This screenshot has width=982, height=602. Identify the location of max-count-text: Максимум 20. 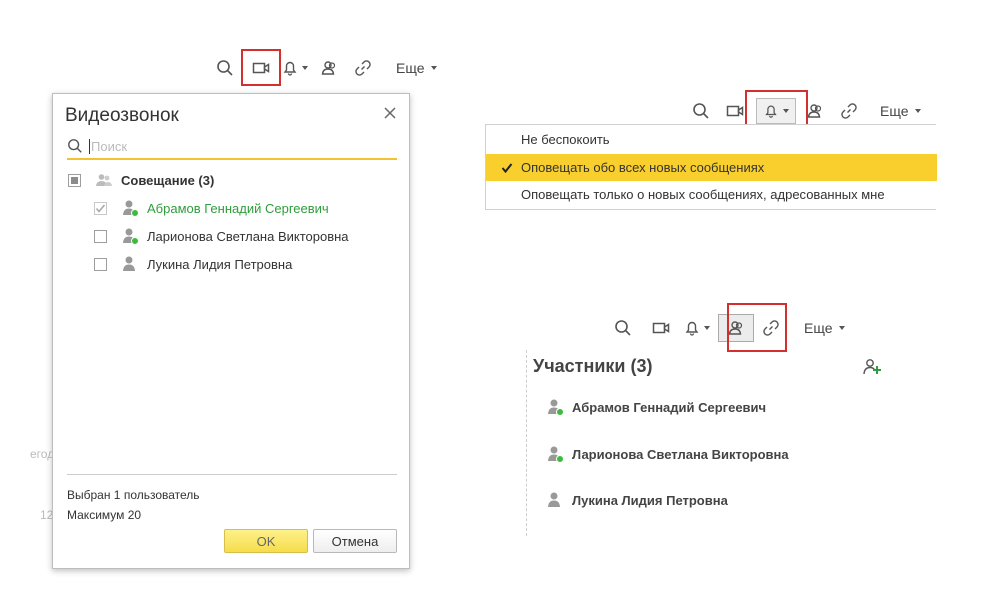
(104, 515).